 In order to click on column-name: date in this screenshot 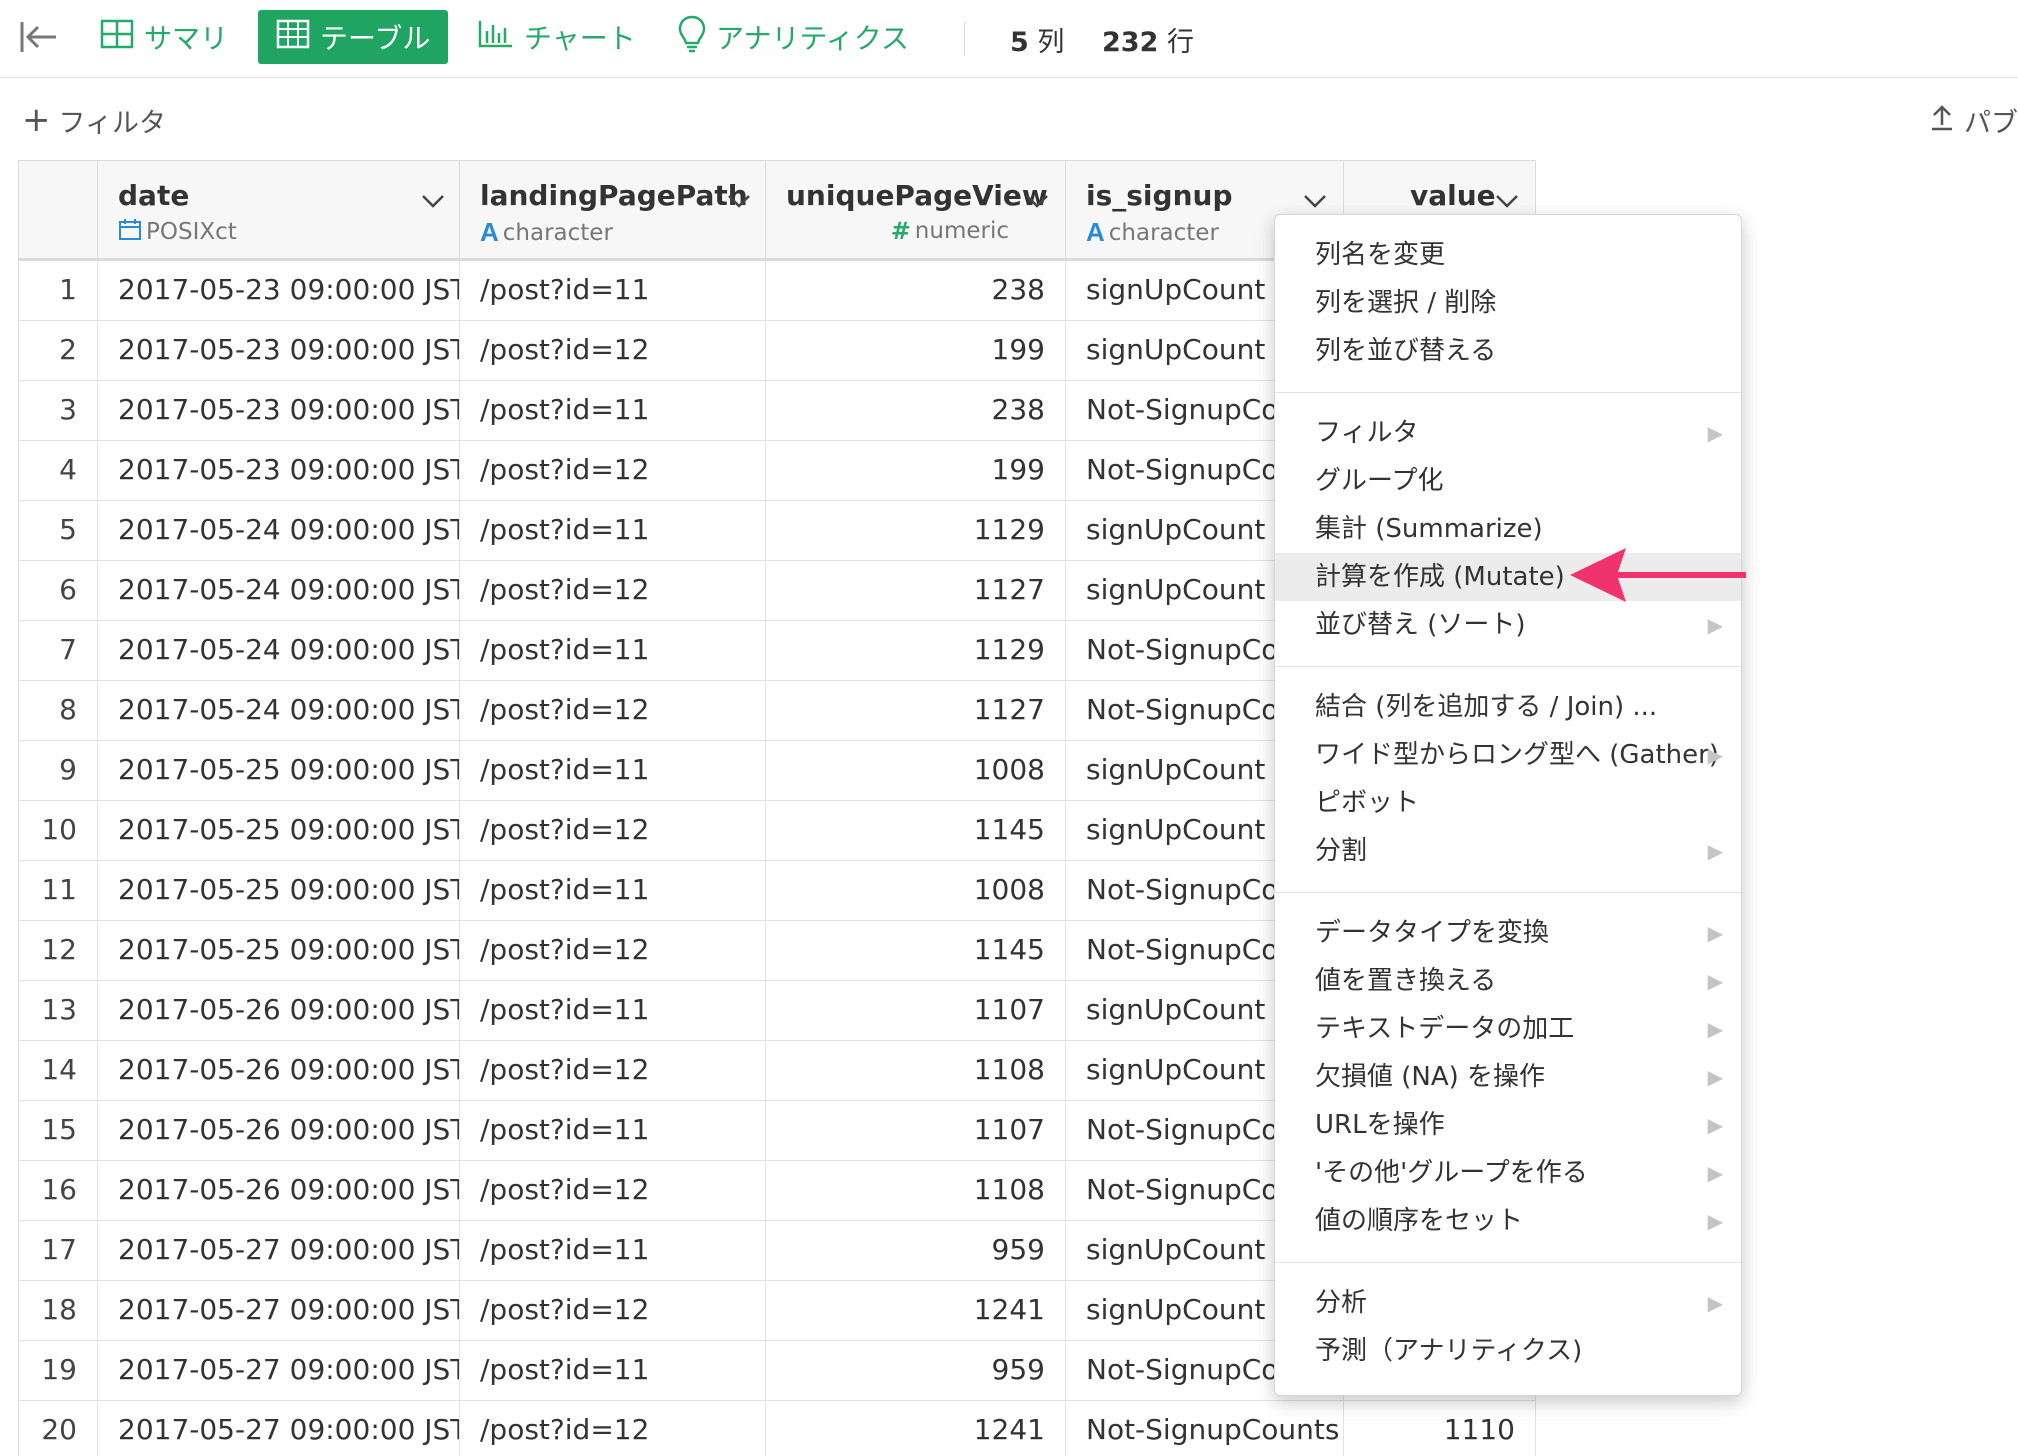, I will do `click(154, 195)`.